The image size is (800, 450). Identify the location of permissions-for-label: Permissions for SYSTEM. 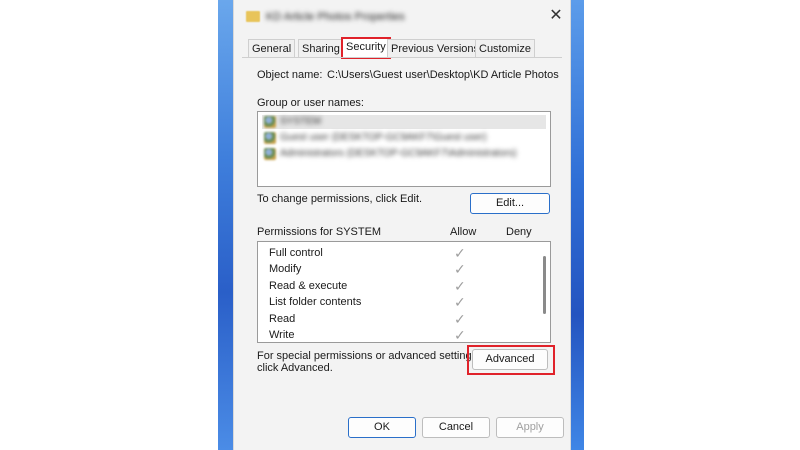
(319, 232).